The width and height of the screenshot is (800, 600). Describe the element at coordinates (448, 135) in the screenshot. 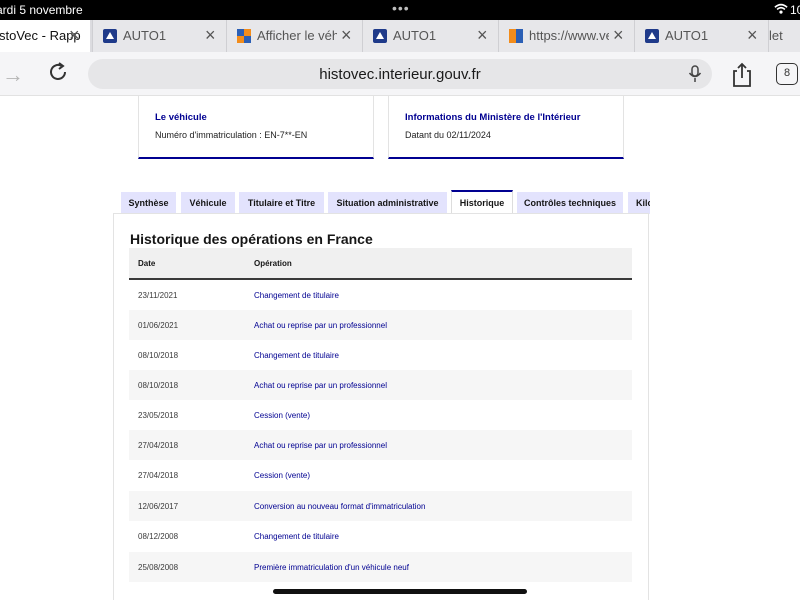

I see `card-text: Datant du 02/11/2024` at that location.